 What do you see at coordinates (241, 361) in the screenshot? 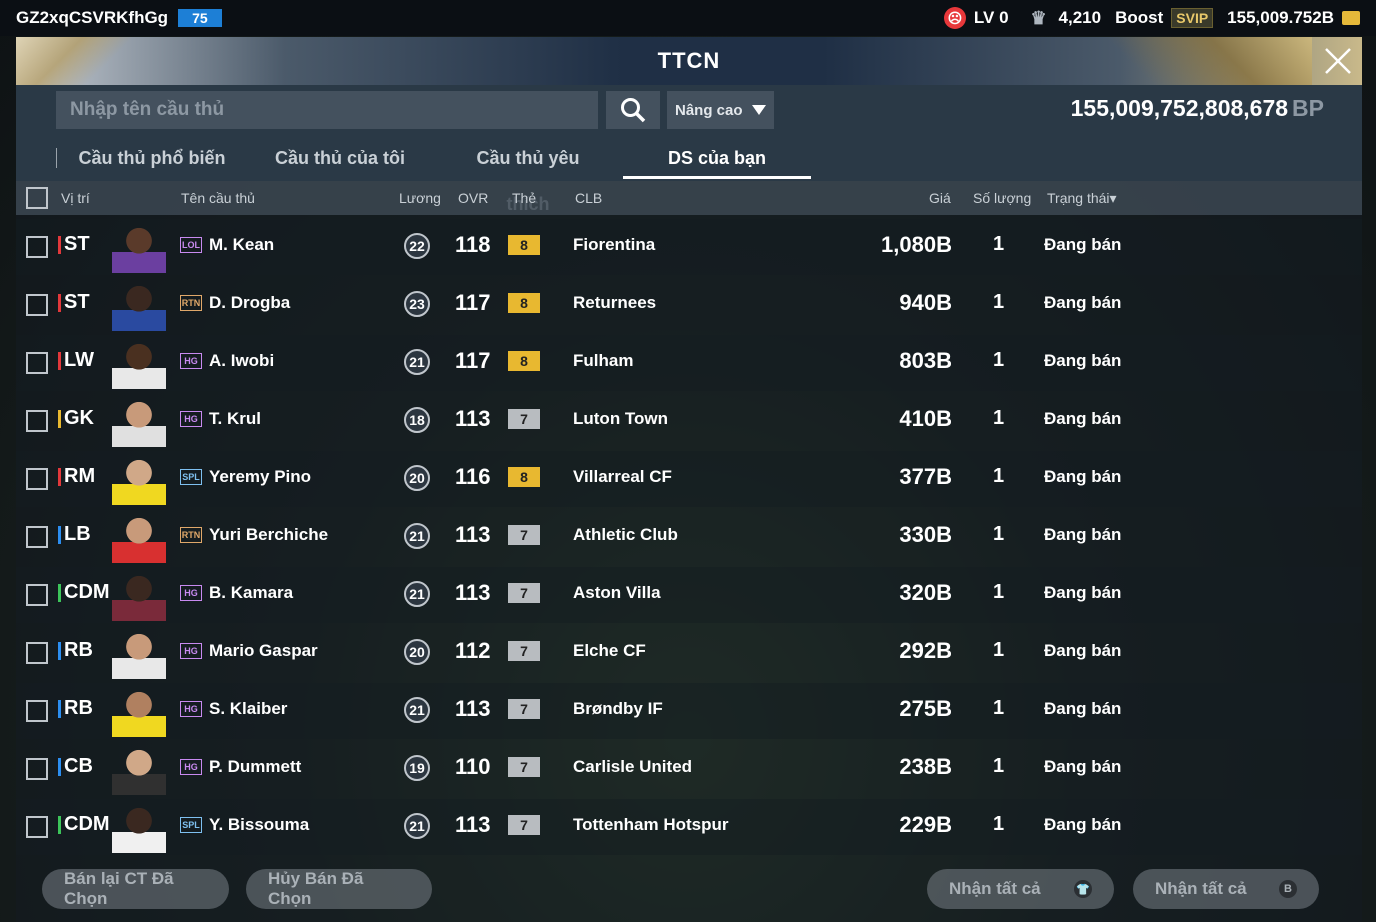
I see `player-name: A. Iwobi` at bounding box center [241, 361].